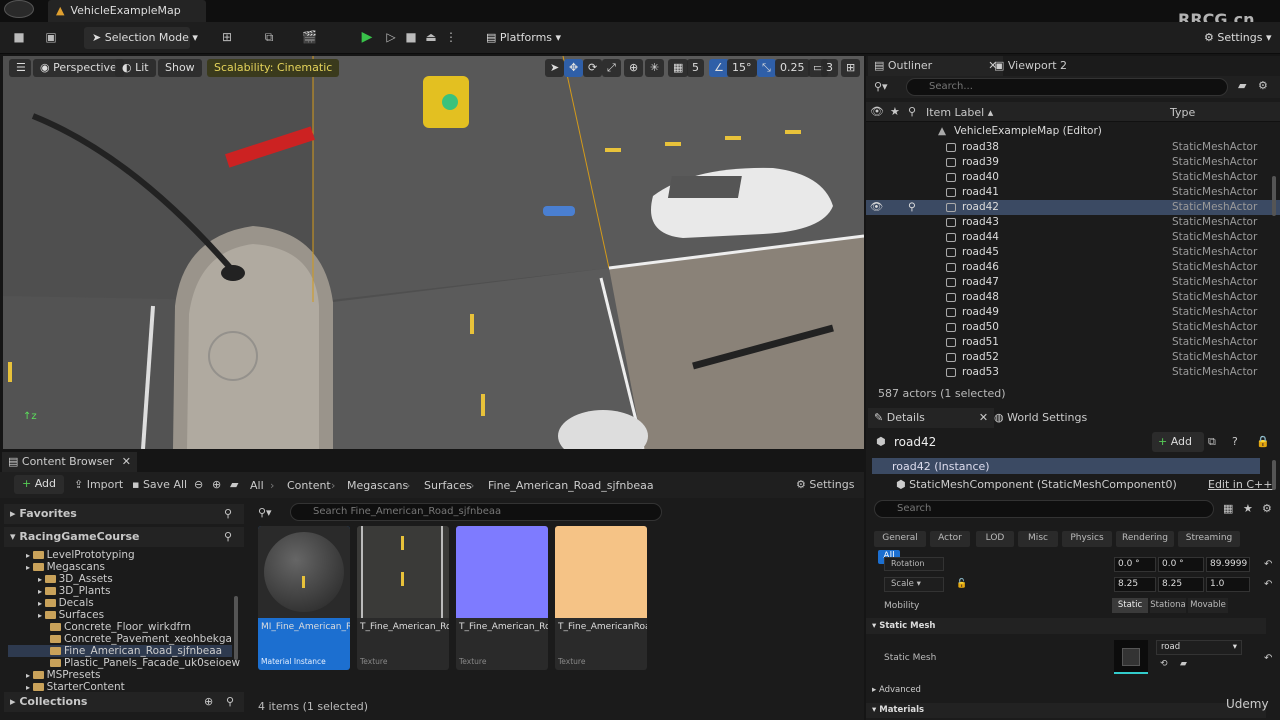  I want to click on outliner-row: road51 StaticMeshActor, so click(1073, 342).